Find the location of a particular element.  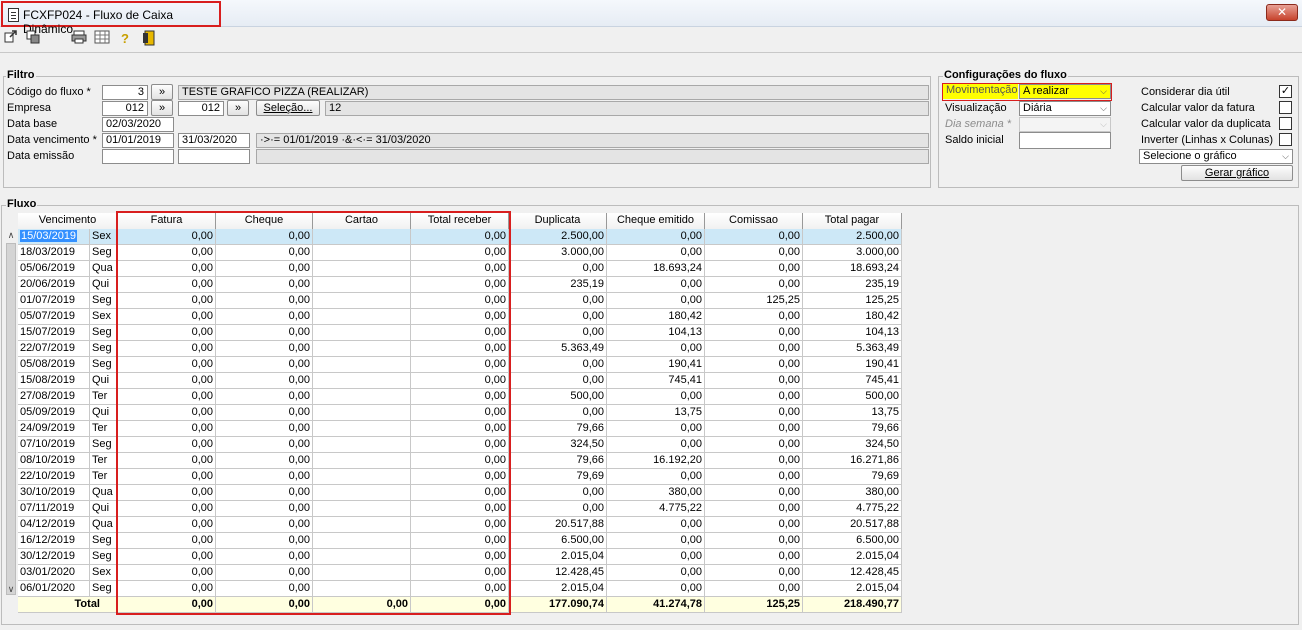

table-cell: 15/08/2019 is located at coordinates (54, 381).